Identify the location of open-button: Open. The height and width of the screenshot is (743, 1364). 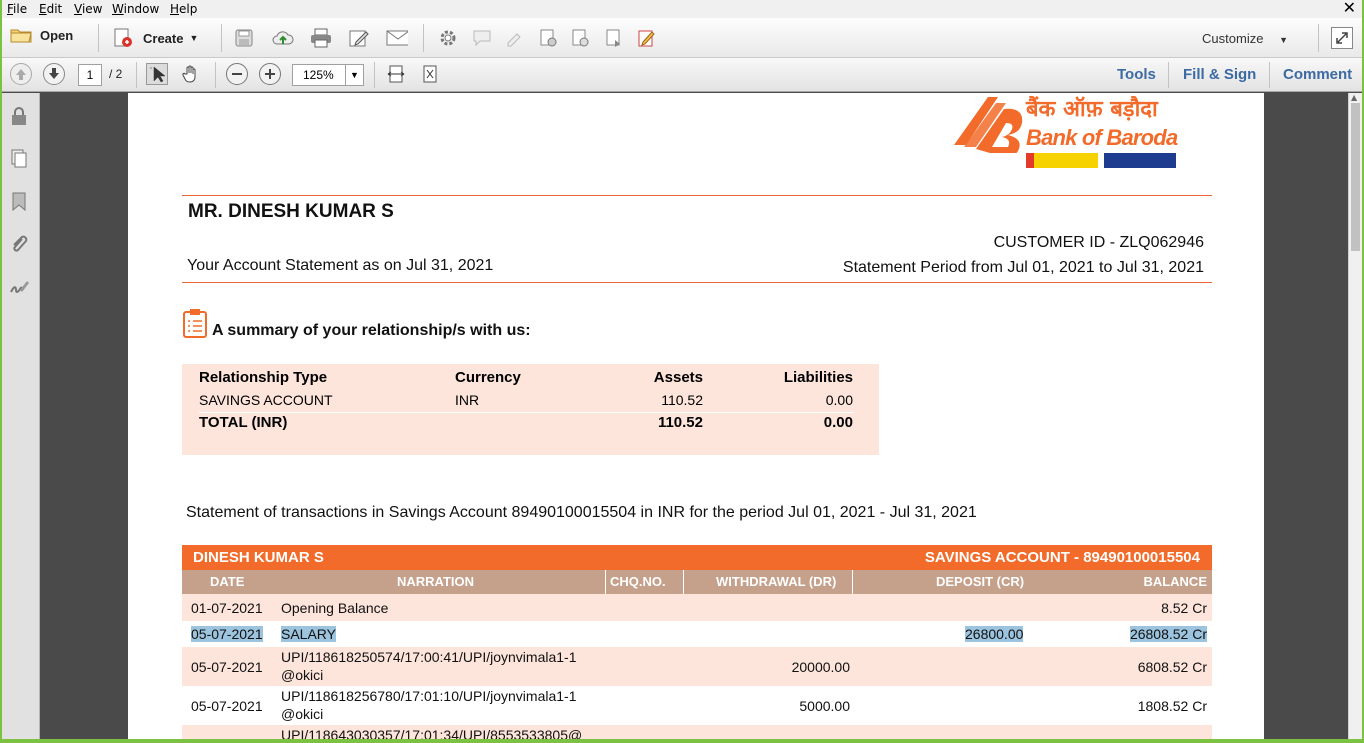
(41, 35).